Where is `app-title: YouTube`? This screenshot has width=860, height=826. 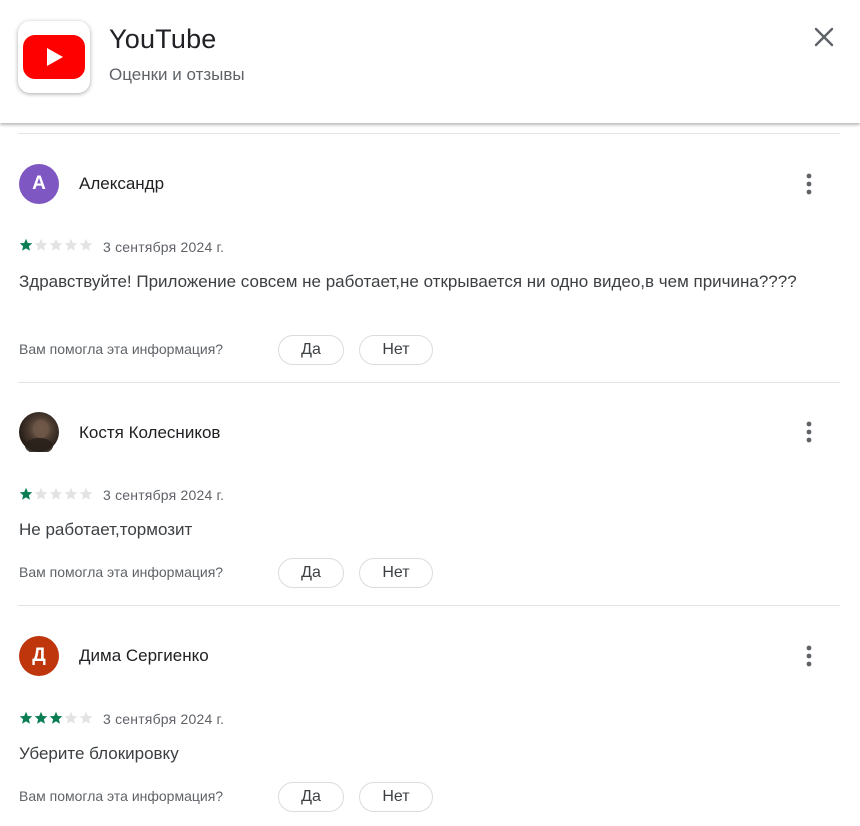 app-title: YouTube is located at coordinates (163, 39).